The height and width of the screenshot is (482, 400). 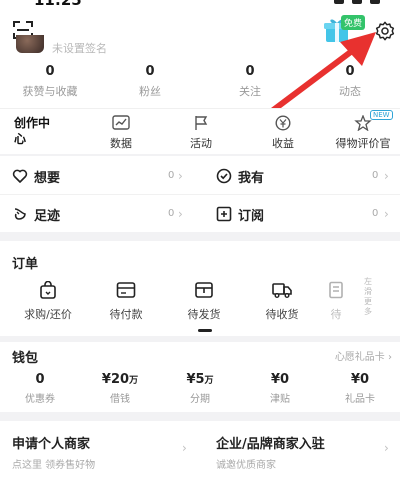 What do you see at coordinates (200, 451) in the screenshot?
I see `merchant-section: 申请个人商家 点这里 领券售好物 › 企业/品牌商家入驻 诚邀优质商家 ›` at bounding box center [200, 451].